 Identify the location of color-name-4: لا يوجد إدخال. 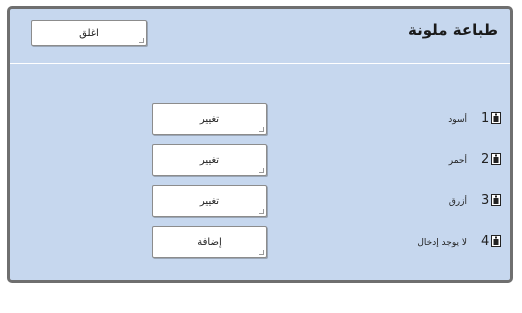
(442, 243).